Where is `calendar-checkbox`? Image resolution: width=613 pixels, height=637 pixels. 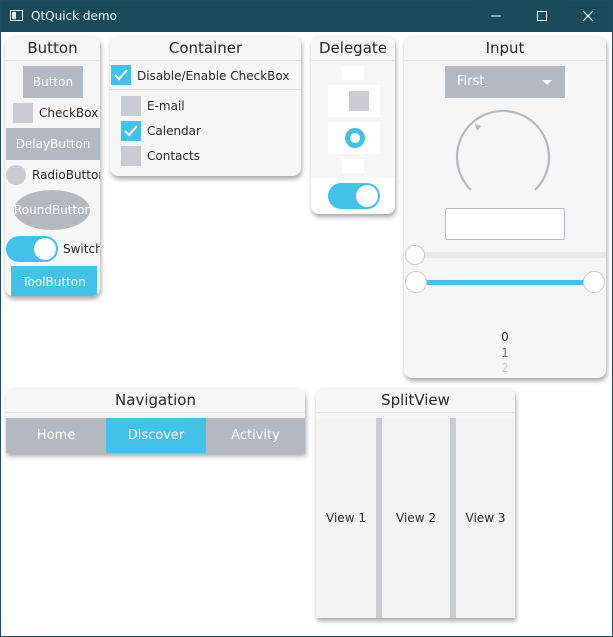 calendar-checkbox is located at coordinates (131, 131).